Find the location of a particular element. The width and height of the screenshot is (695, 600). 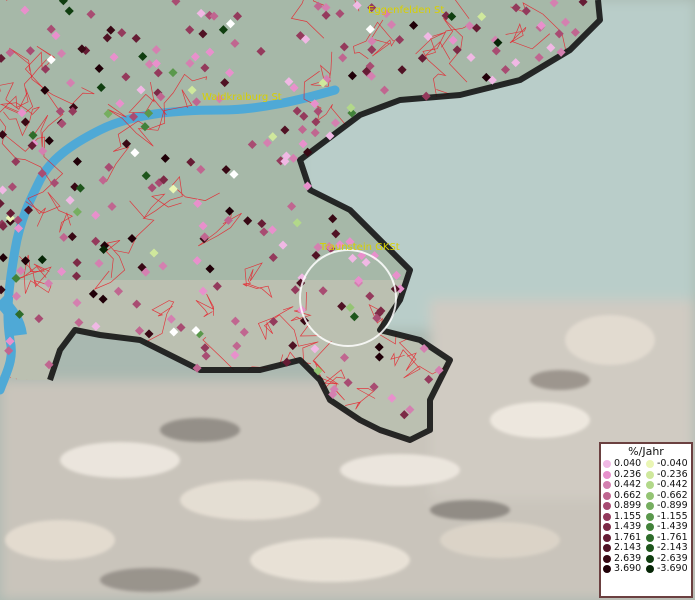

legend-label: -3.690 is located at coordinates (672, 568).